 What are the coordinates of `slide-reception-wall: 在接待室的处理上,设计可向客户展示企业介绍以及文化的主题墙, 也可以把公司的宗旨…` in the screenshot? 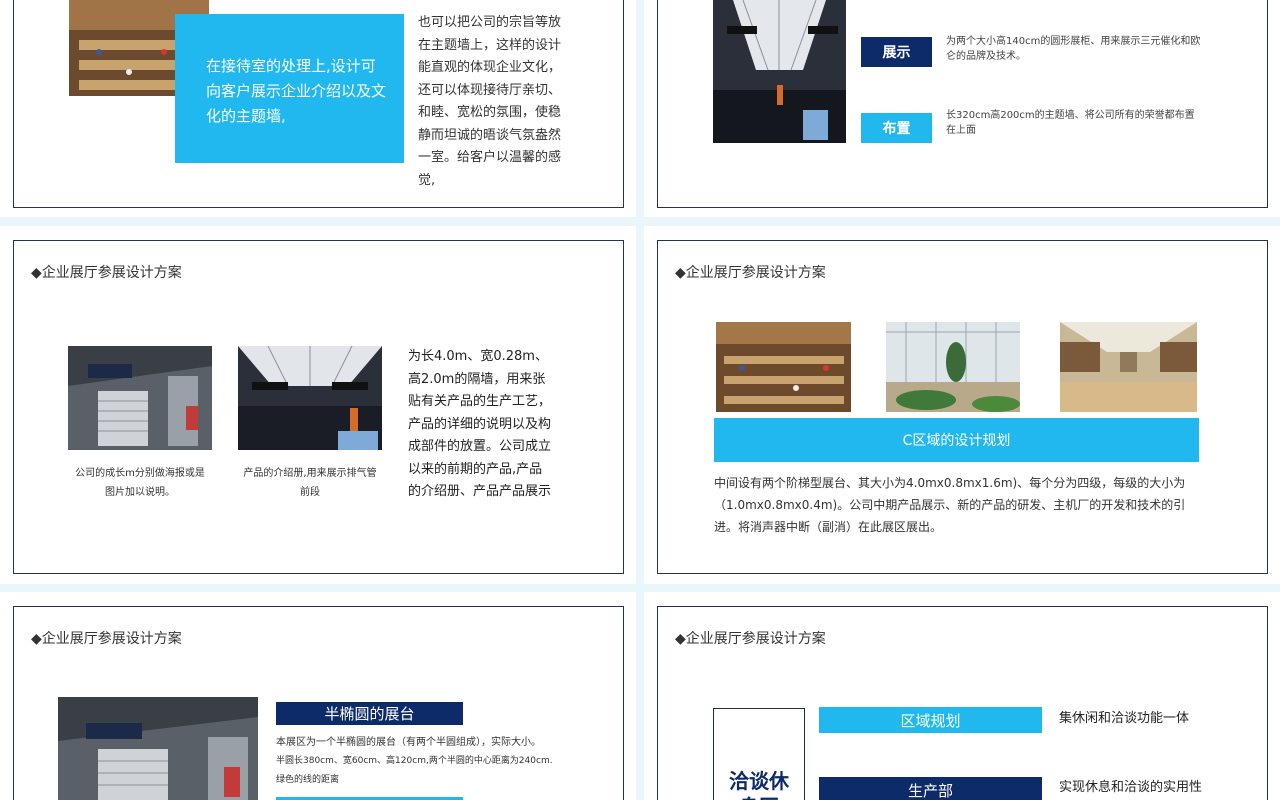 It's located at (318, 108).